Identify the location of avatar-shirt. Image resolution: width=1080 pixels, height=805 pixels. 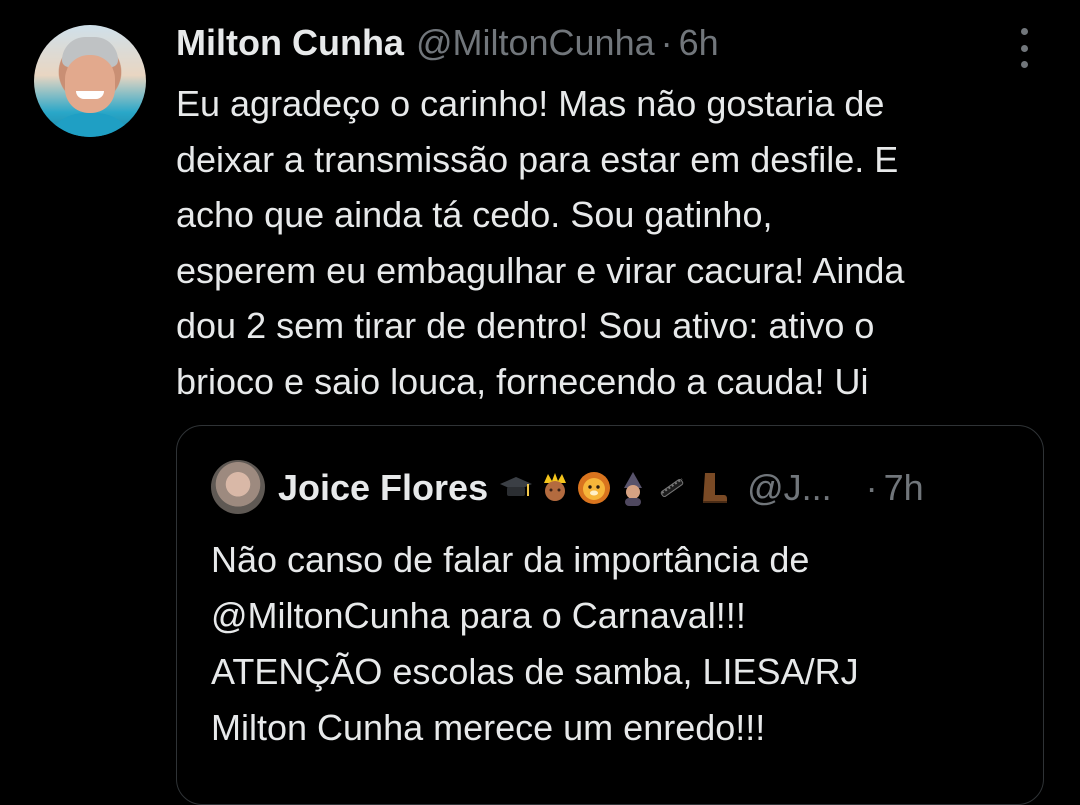
(90, 125).